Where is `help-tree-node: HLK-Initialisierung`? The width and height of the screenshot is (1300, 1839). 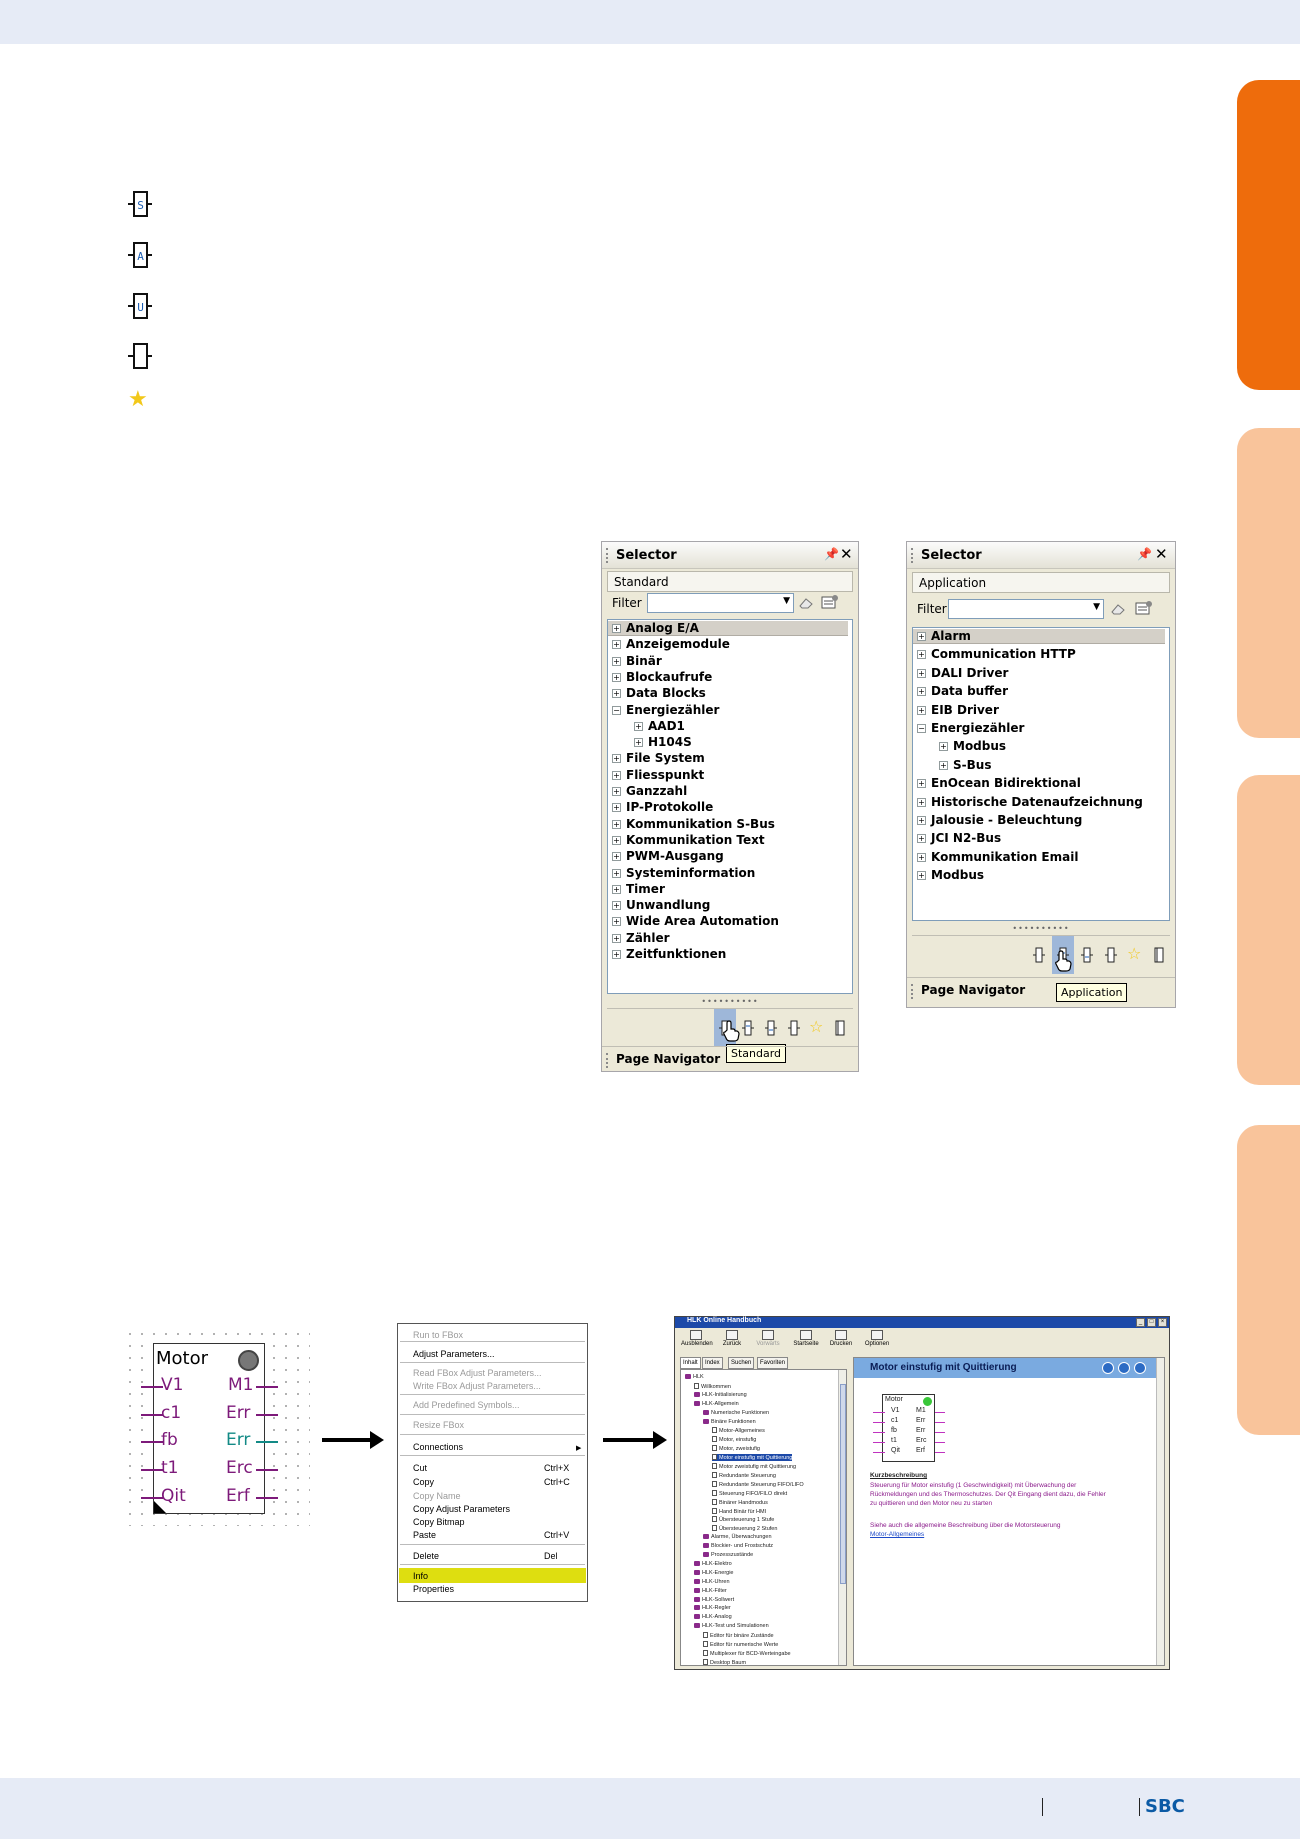
help-tree-node: HLK-Initialisierung is located at coordinates (720, 1394).